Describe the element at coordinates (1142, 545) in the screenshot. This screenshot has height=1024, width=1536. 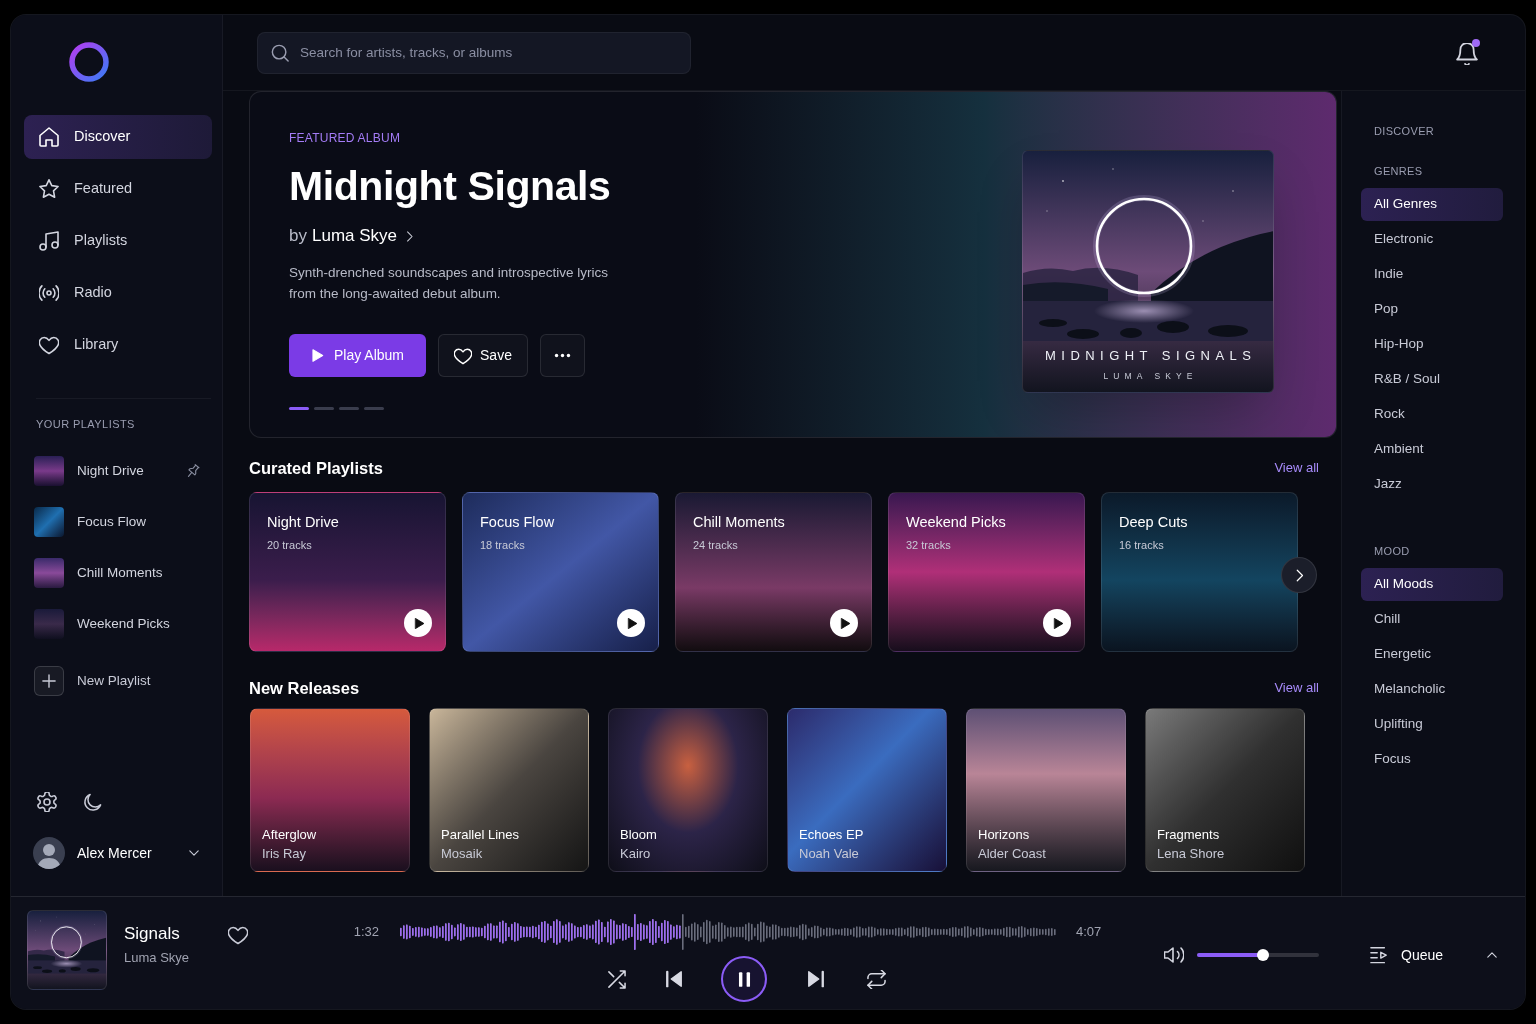
I see `track-count: 16 tracks` at that location.